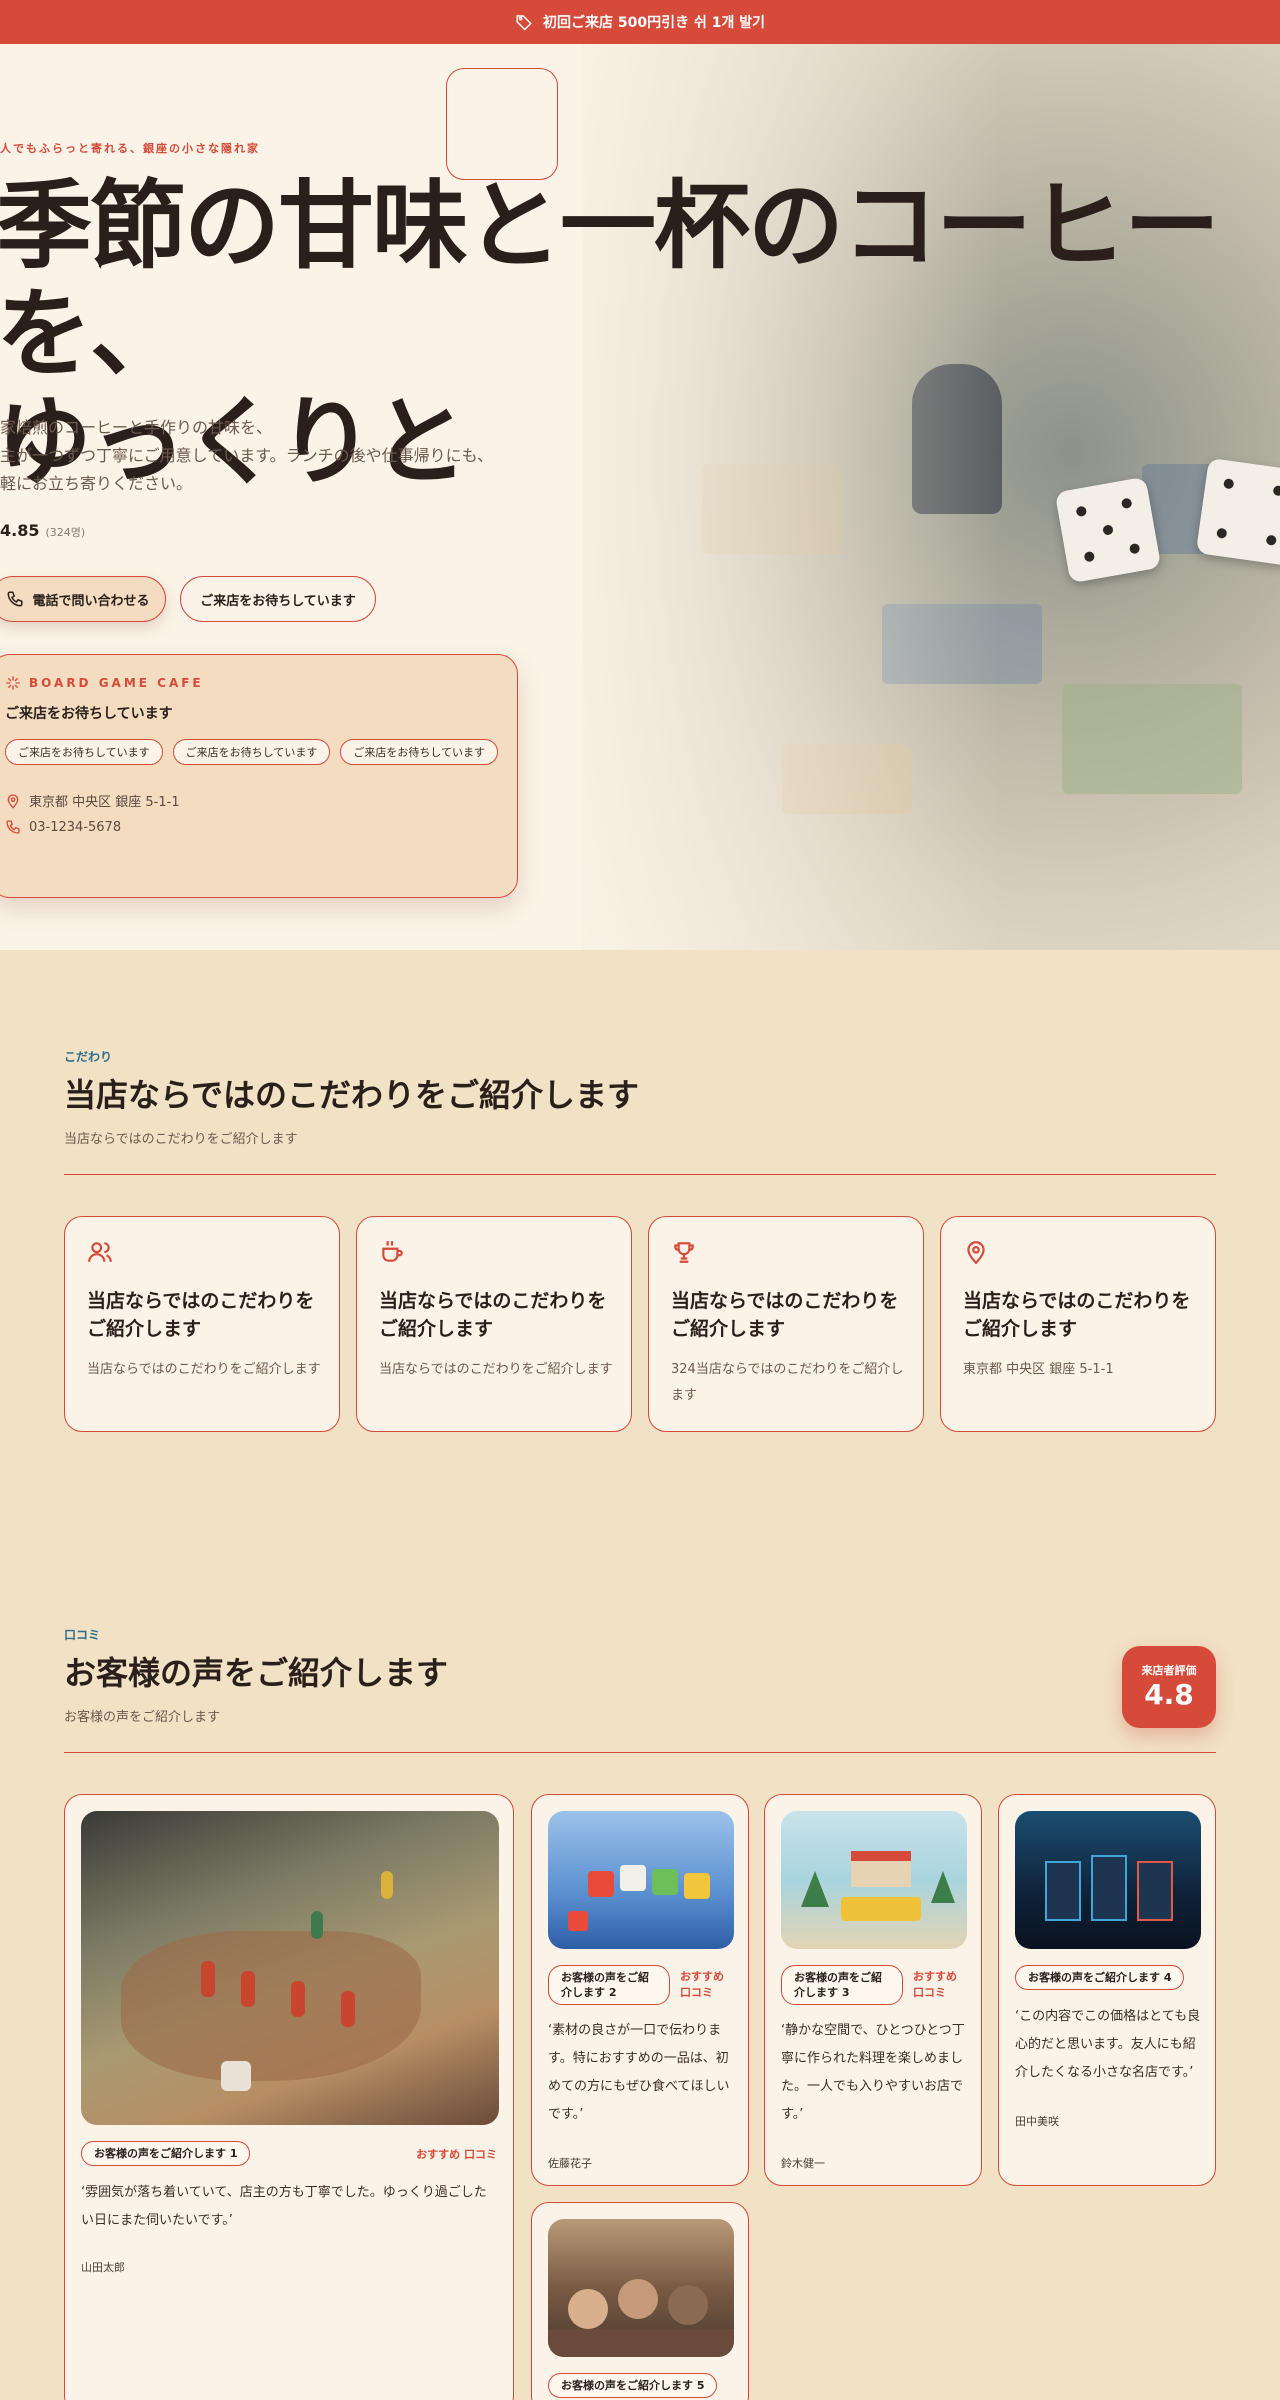 The image size is (1280, 2400). What do you see at coordinates (20, 530) in the screenshot?
I see `rating-value: 4.85` at bounding box center [20, 530].